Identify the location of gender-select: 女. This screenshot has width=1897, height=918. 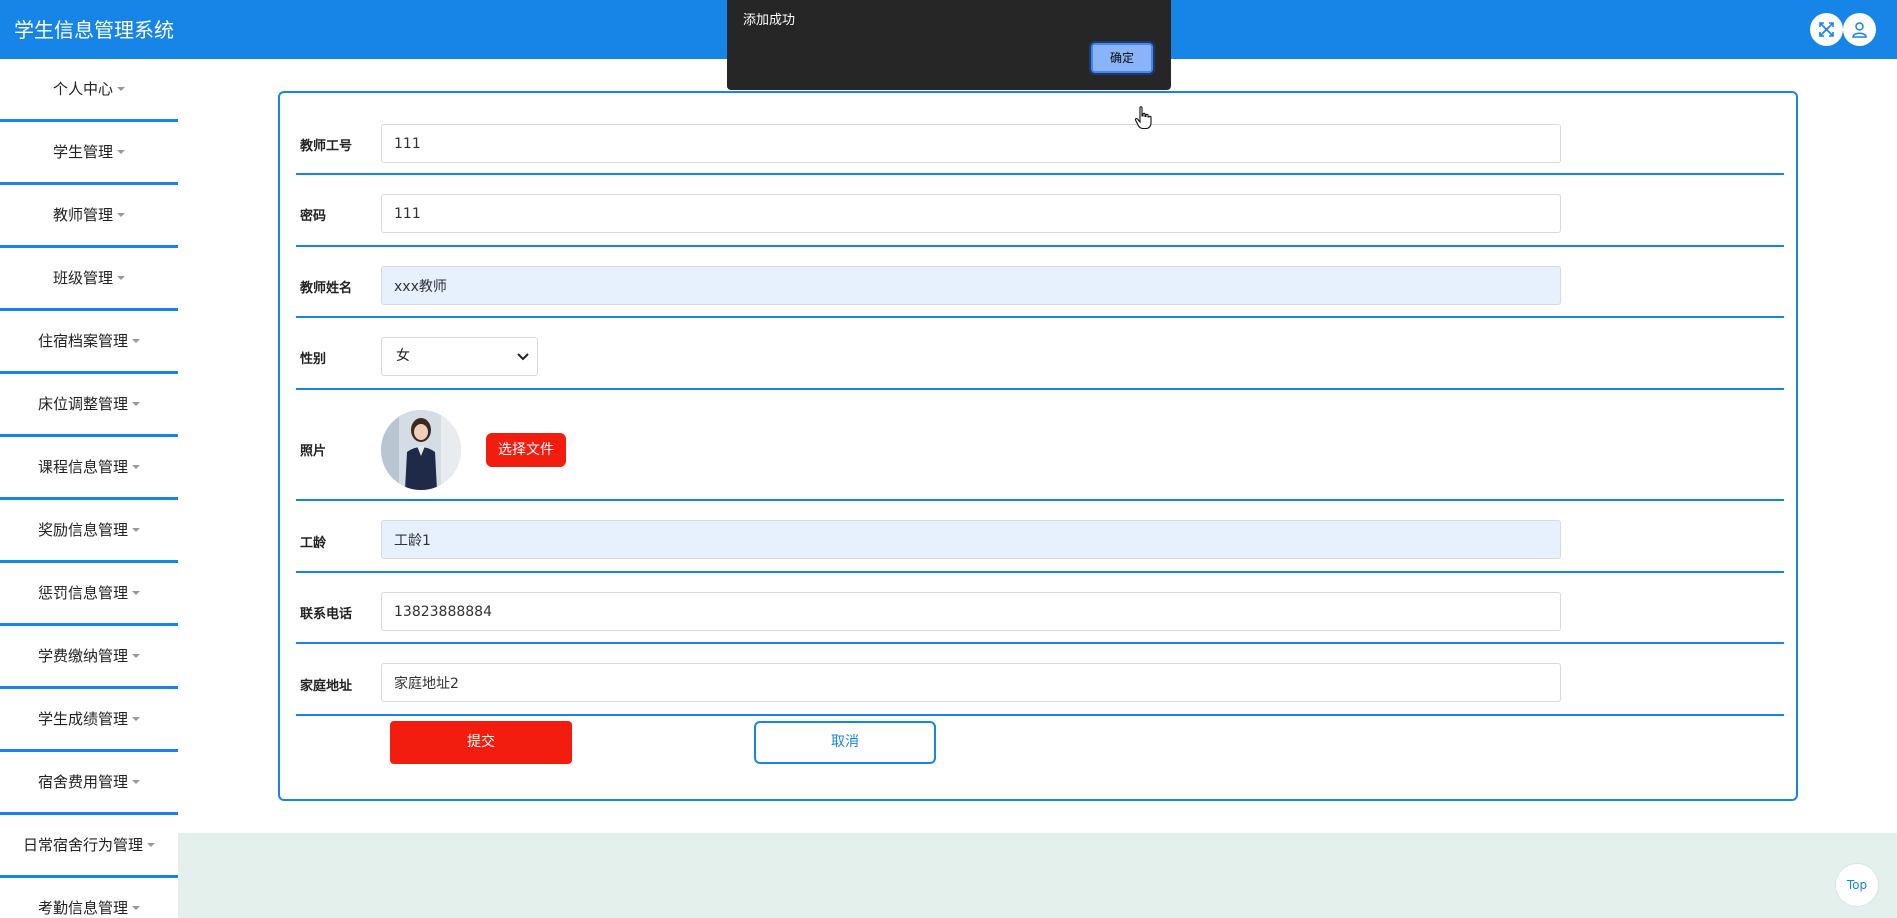
(459, 356).